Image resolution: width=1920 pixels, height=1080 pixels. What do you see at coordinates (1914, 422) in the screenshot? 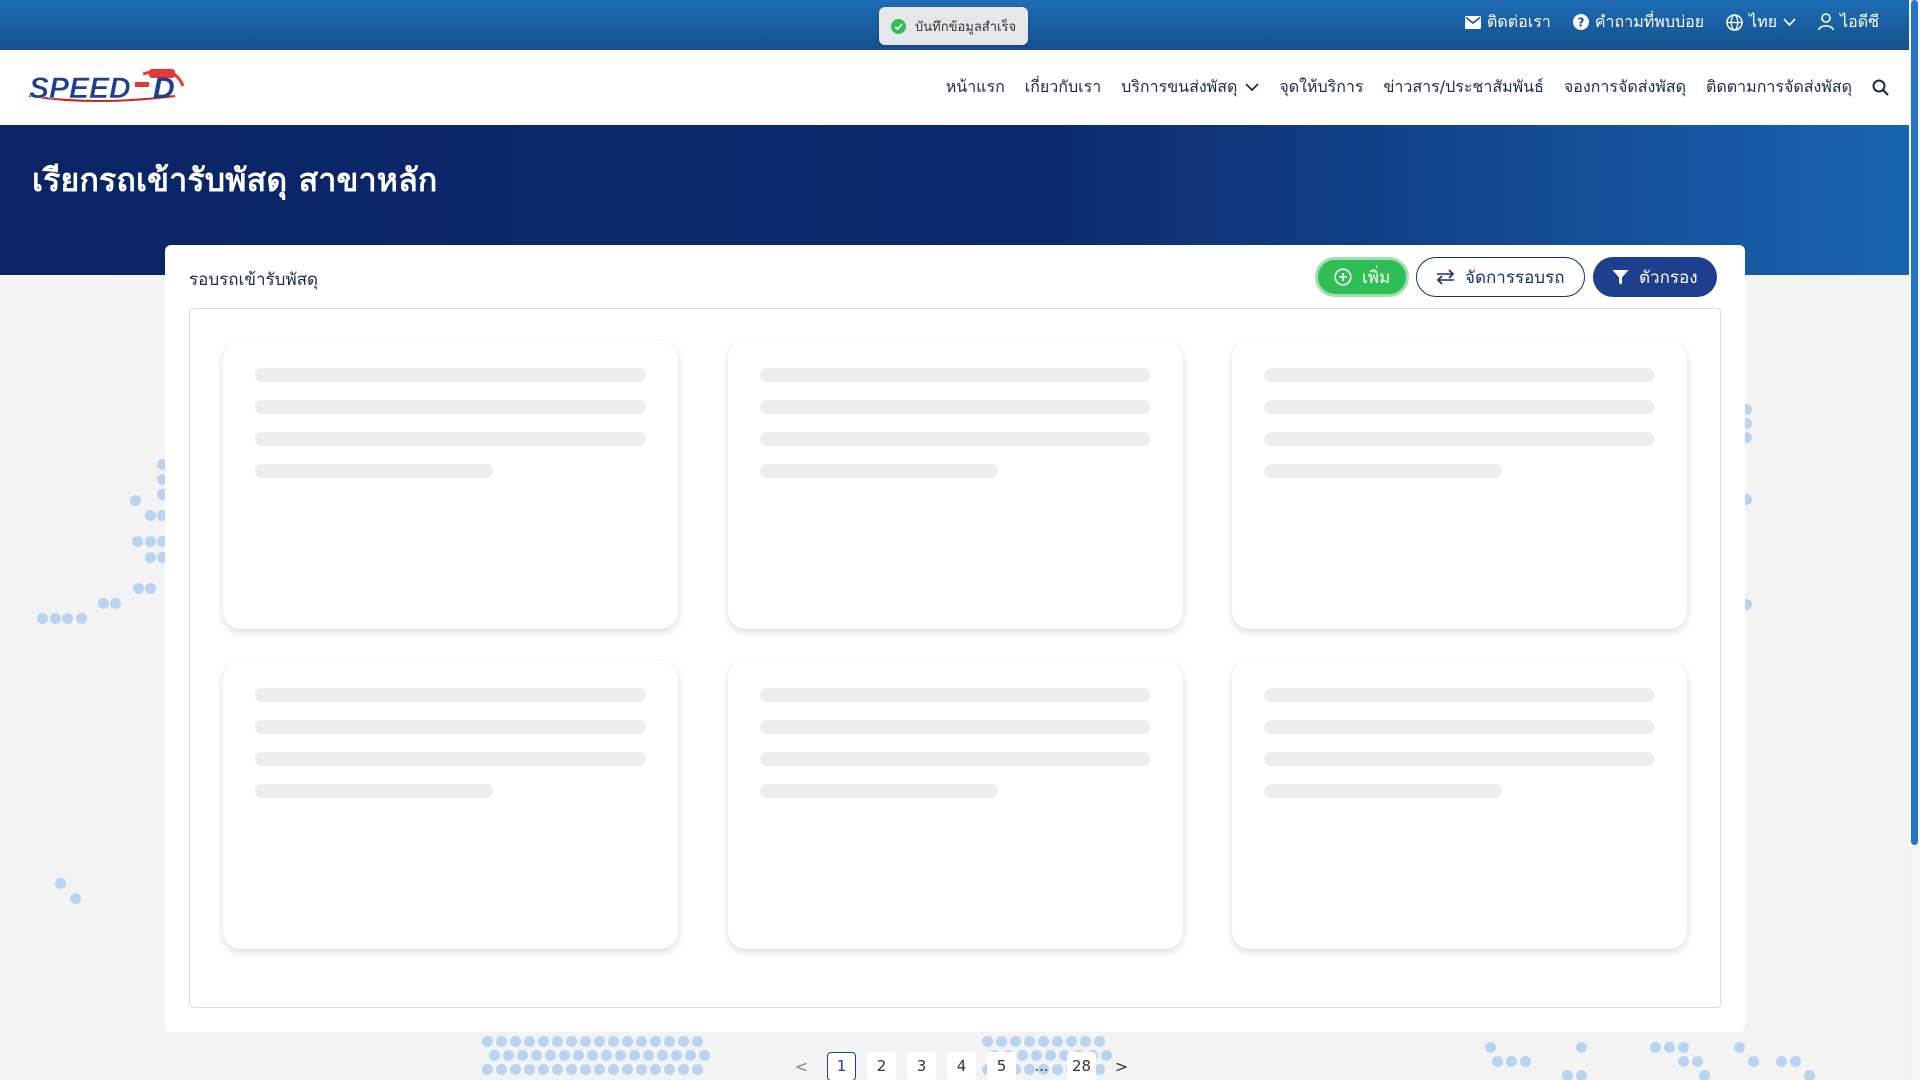
I see `scrollbar-thumb` at bounding box center [1914, 422].